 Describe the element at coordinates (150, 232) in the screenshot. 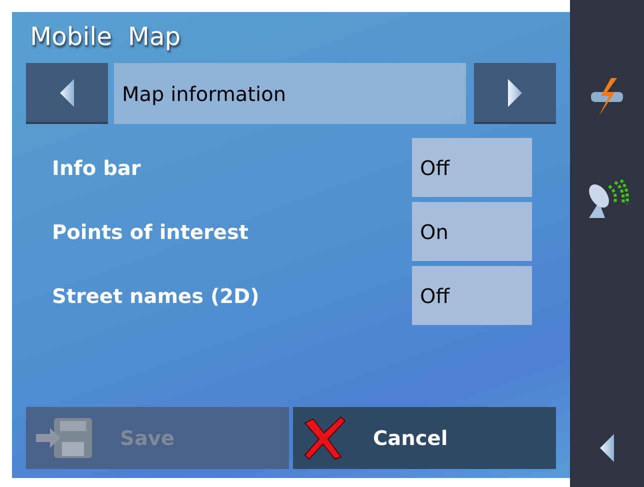

I see `setting-label: Points of interest` at that location.